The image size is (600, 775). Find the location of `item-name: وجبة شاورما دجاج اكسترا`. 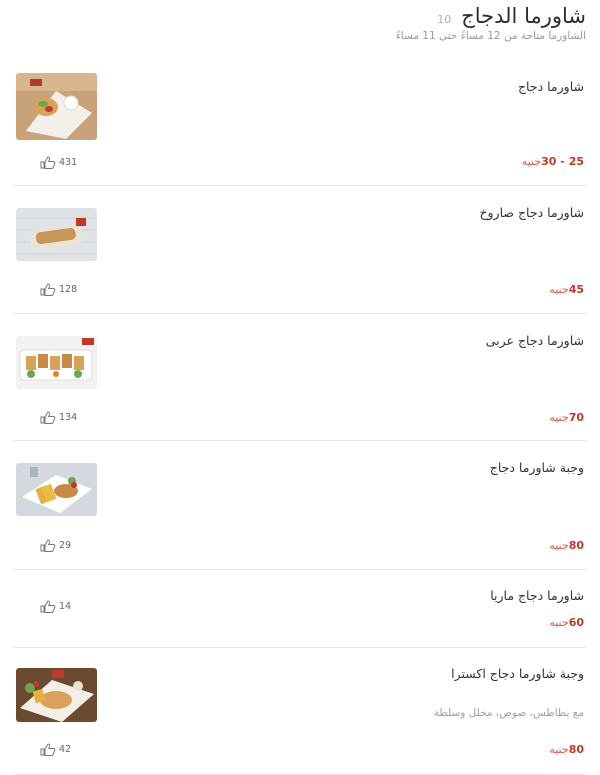

item-name: وجبة شاورما دجاج اكسترا is located at coordinates (517, 673).